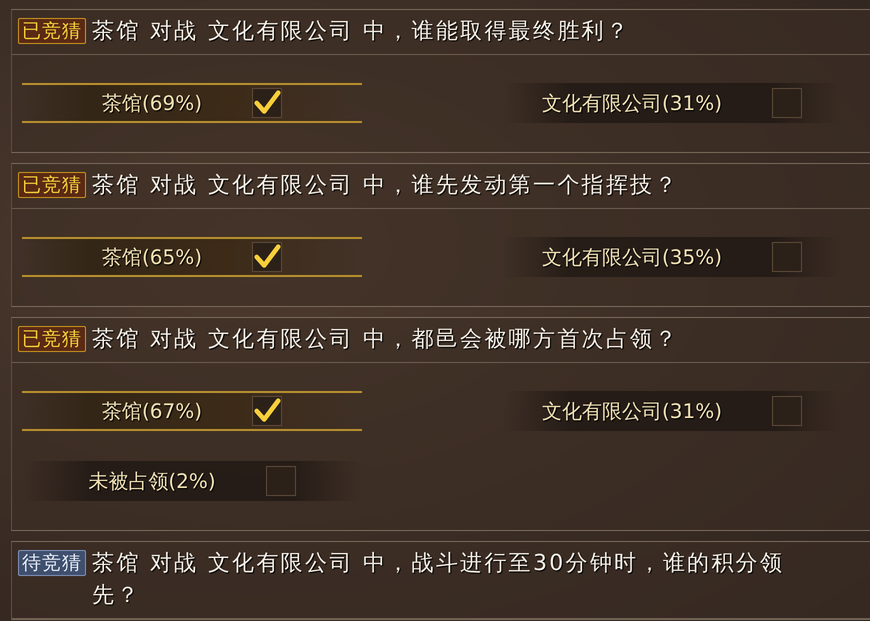 The width and height of the screenshot is (870, 621). What do you see at coordinates (439, 580) in the screenshot?
I see `question-text: 茶馆 对战 文化有限公司 中，战斗进行至30分钟时，谁的积分领先？` at bounding box center [439, 580].